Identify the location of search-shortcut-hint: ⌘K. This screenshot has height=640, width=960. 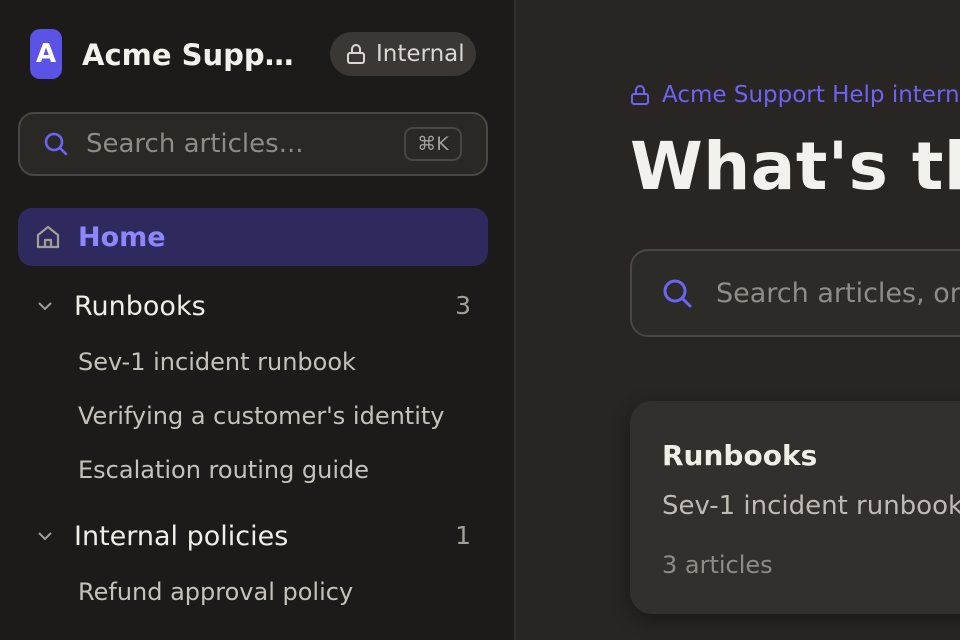
(433, 144).